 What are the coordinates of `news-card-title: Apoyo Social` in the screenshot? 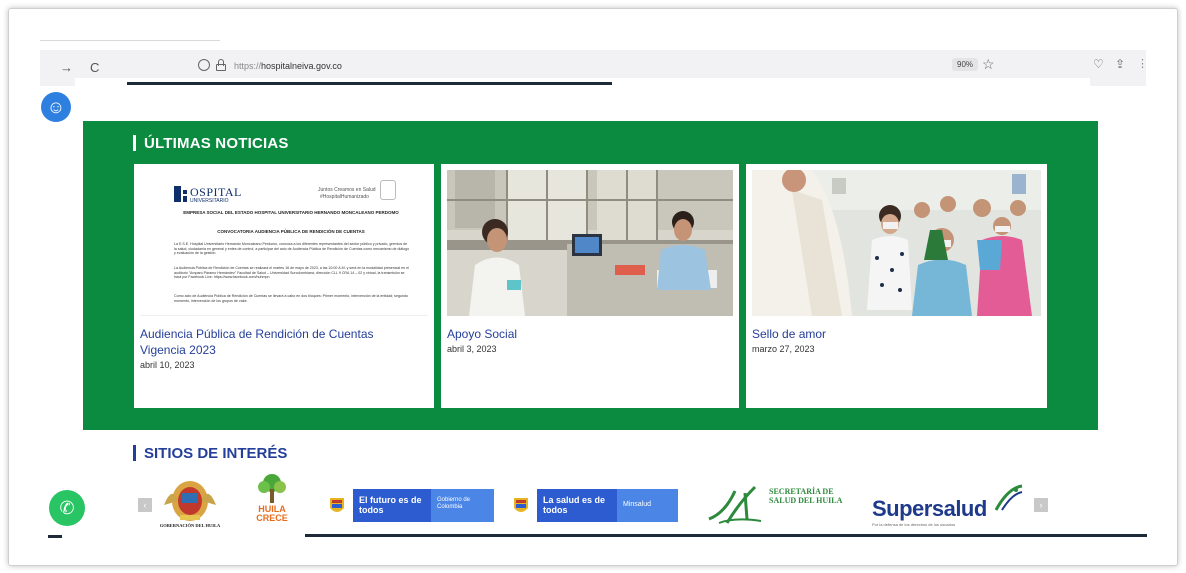 It's located at (582, 334).